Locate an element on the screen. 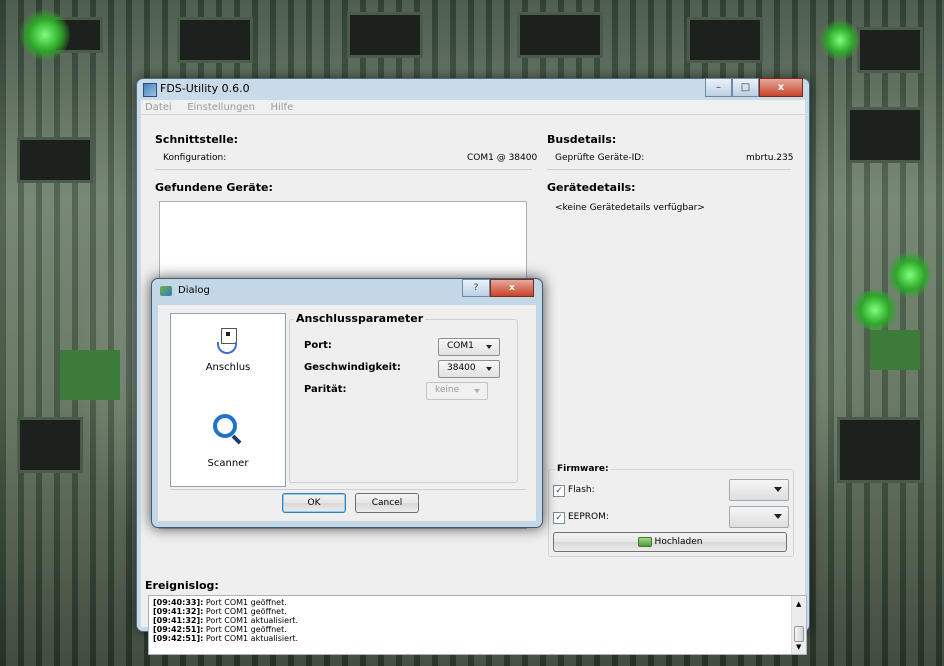 The image size is (944, 666). minimize-button: – is located at coordinates (718, 87).